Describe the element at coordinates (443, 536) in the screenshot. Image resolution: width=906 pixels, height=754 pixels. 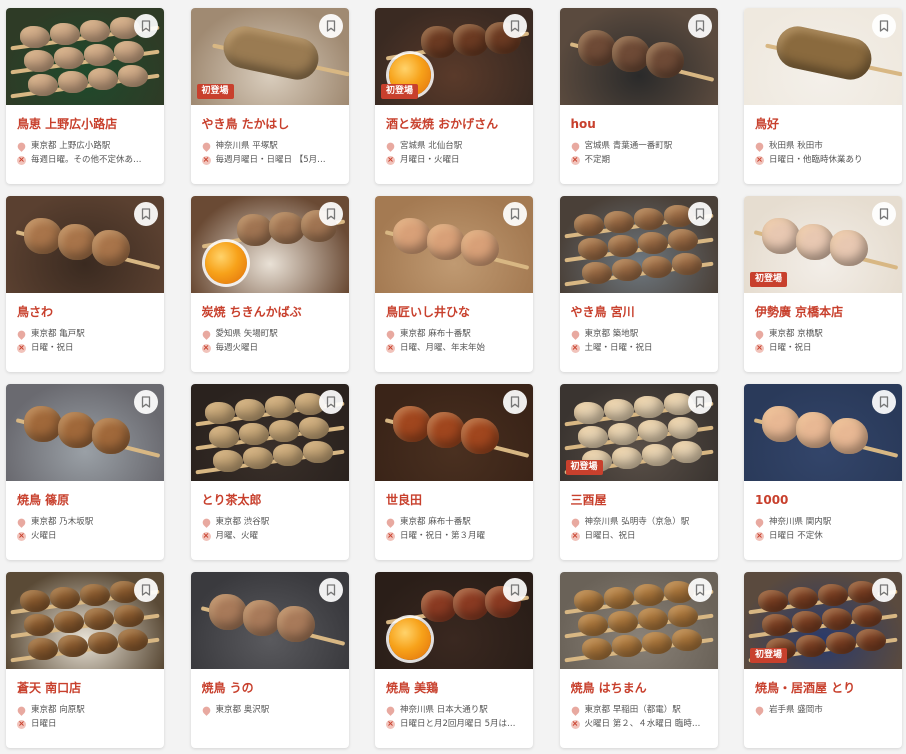
I see `closed-days-text: 日曜・祝日・第３月曜` at that location.